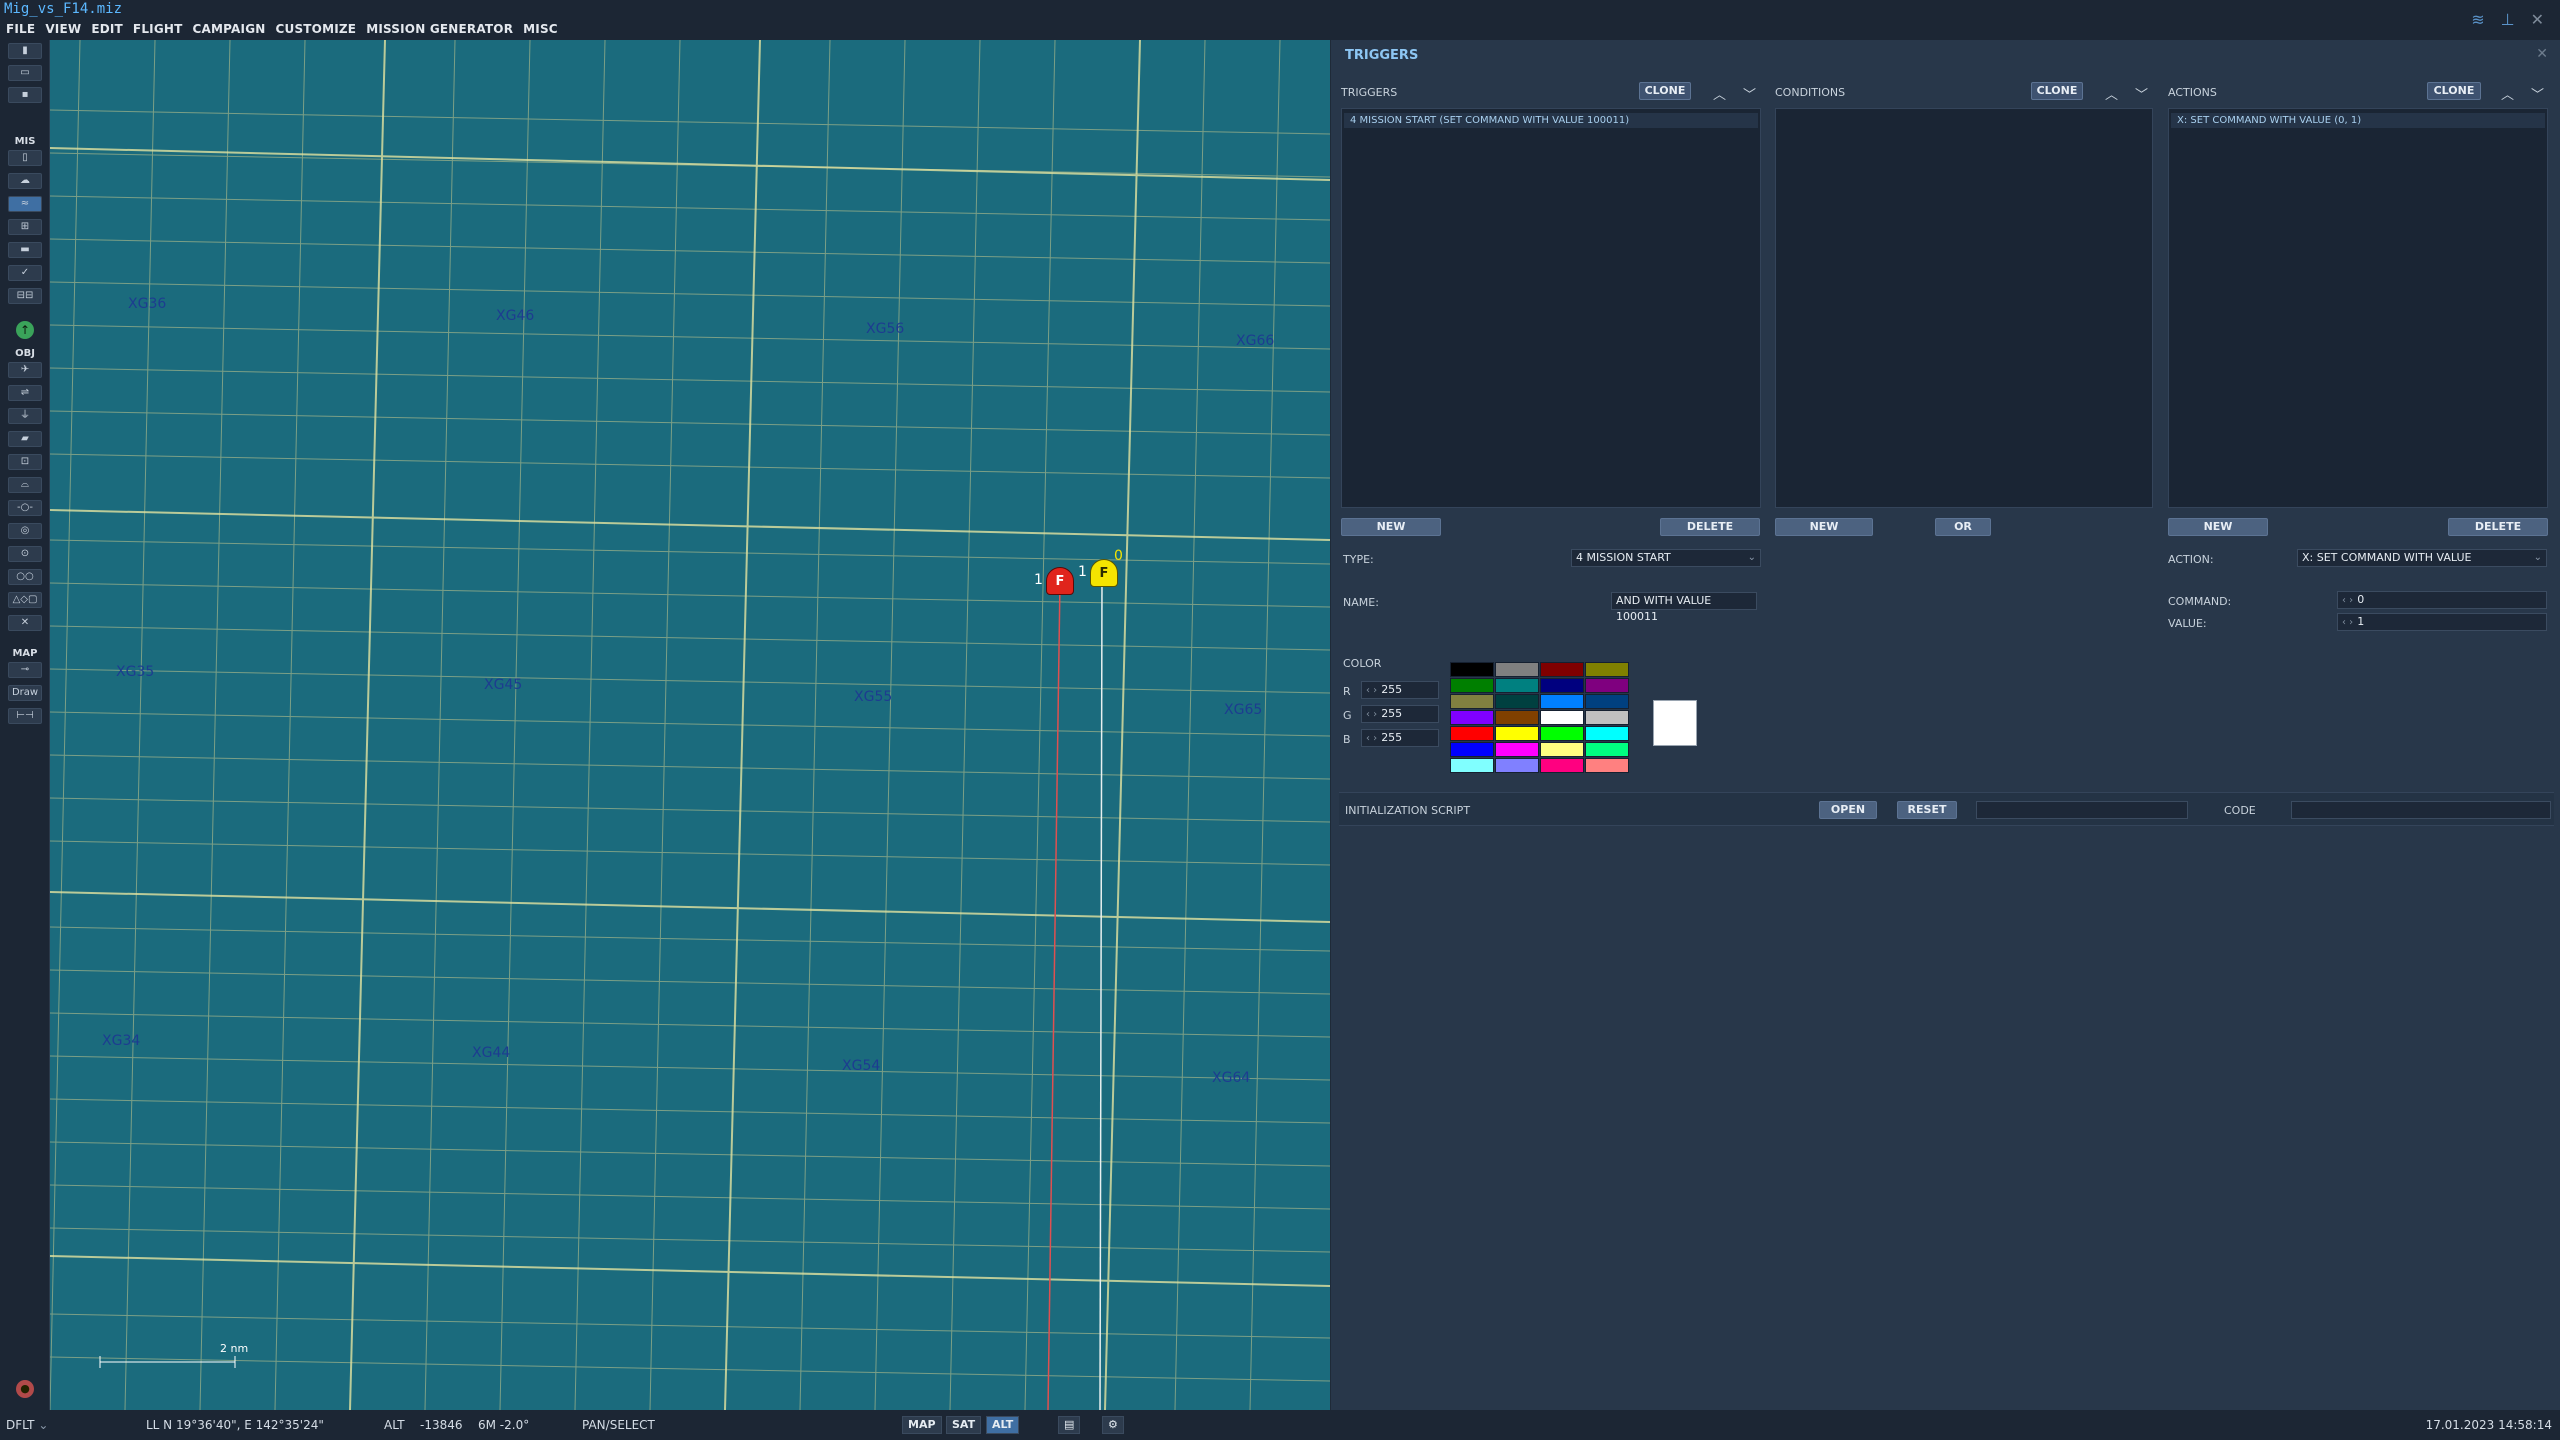 This screenshot has height=1440, width=2560. Describe the element at coordinates (2422, 558) in the screenshot. I see `action-select: X: SET COMMAND WITH VALUE ⌄` at that location.